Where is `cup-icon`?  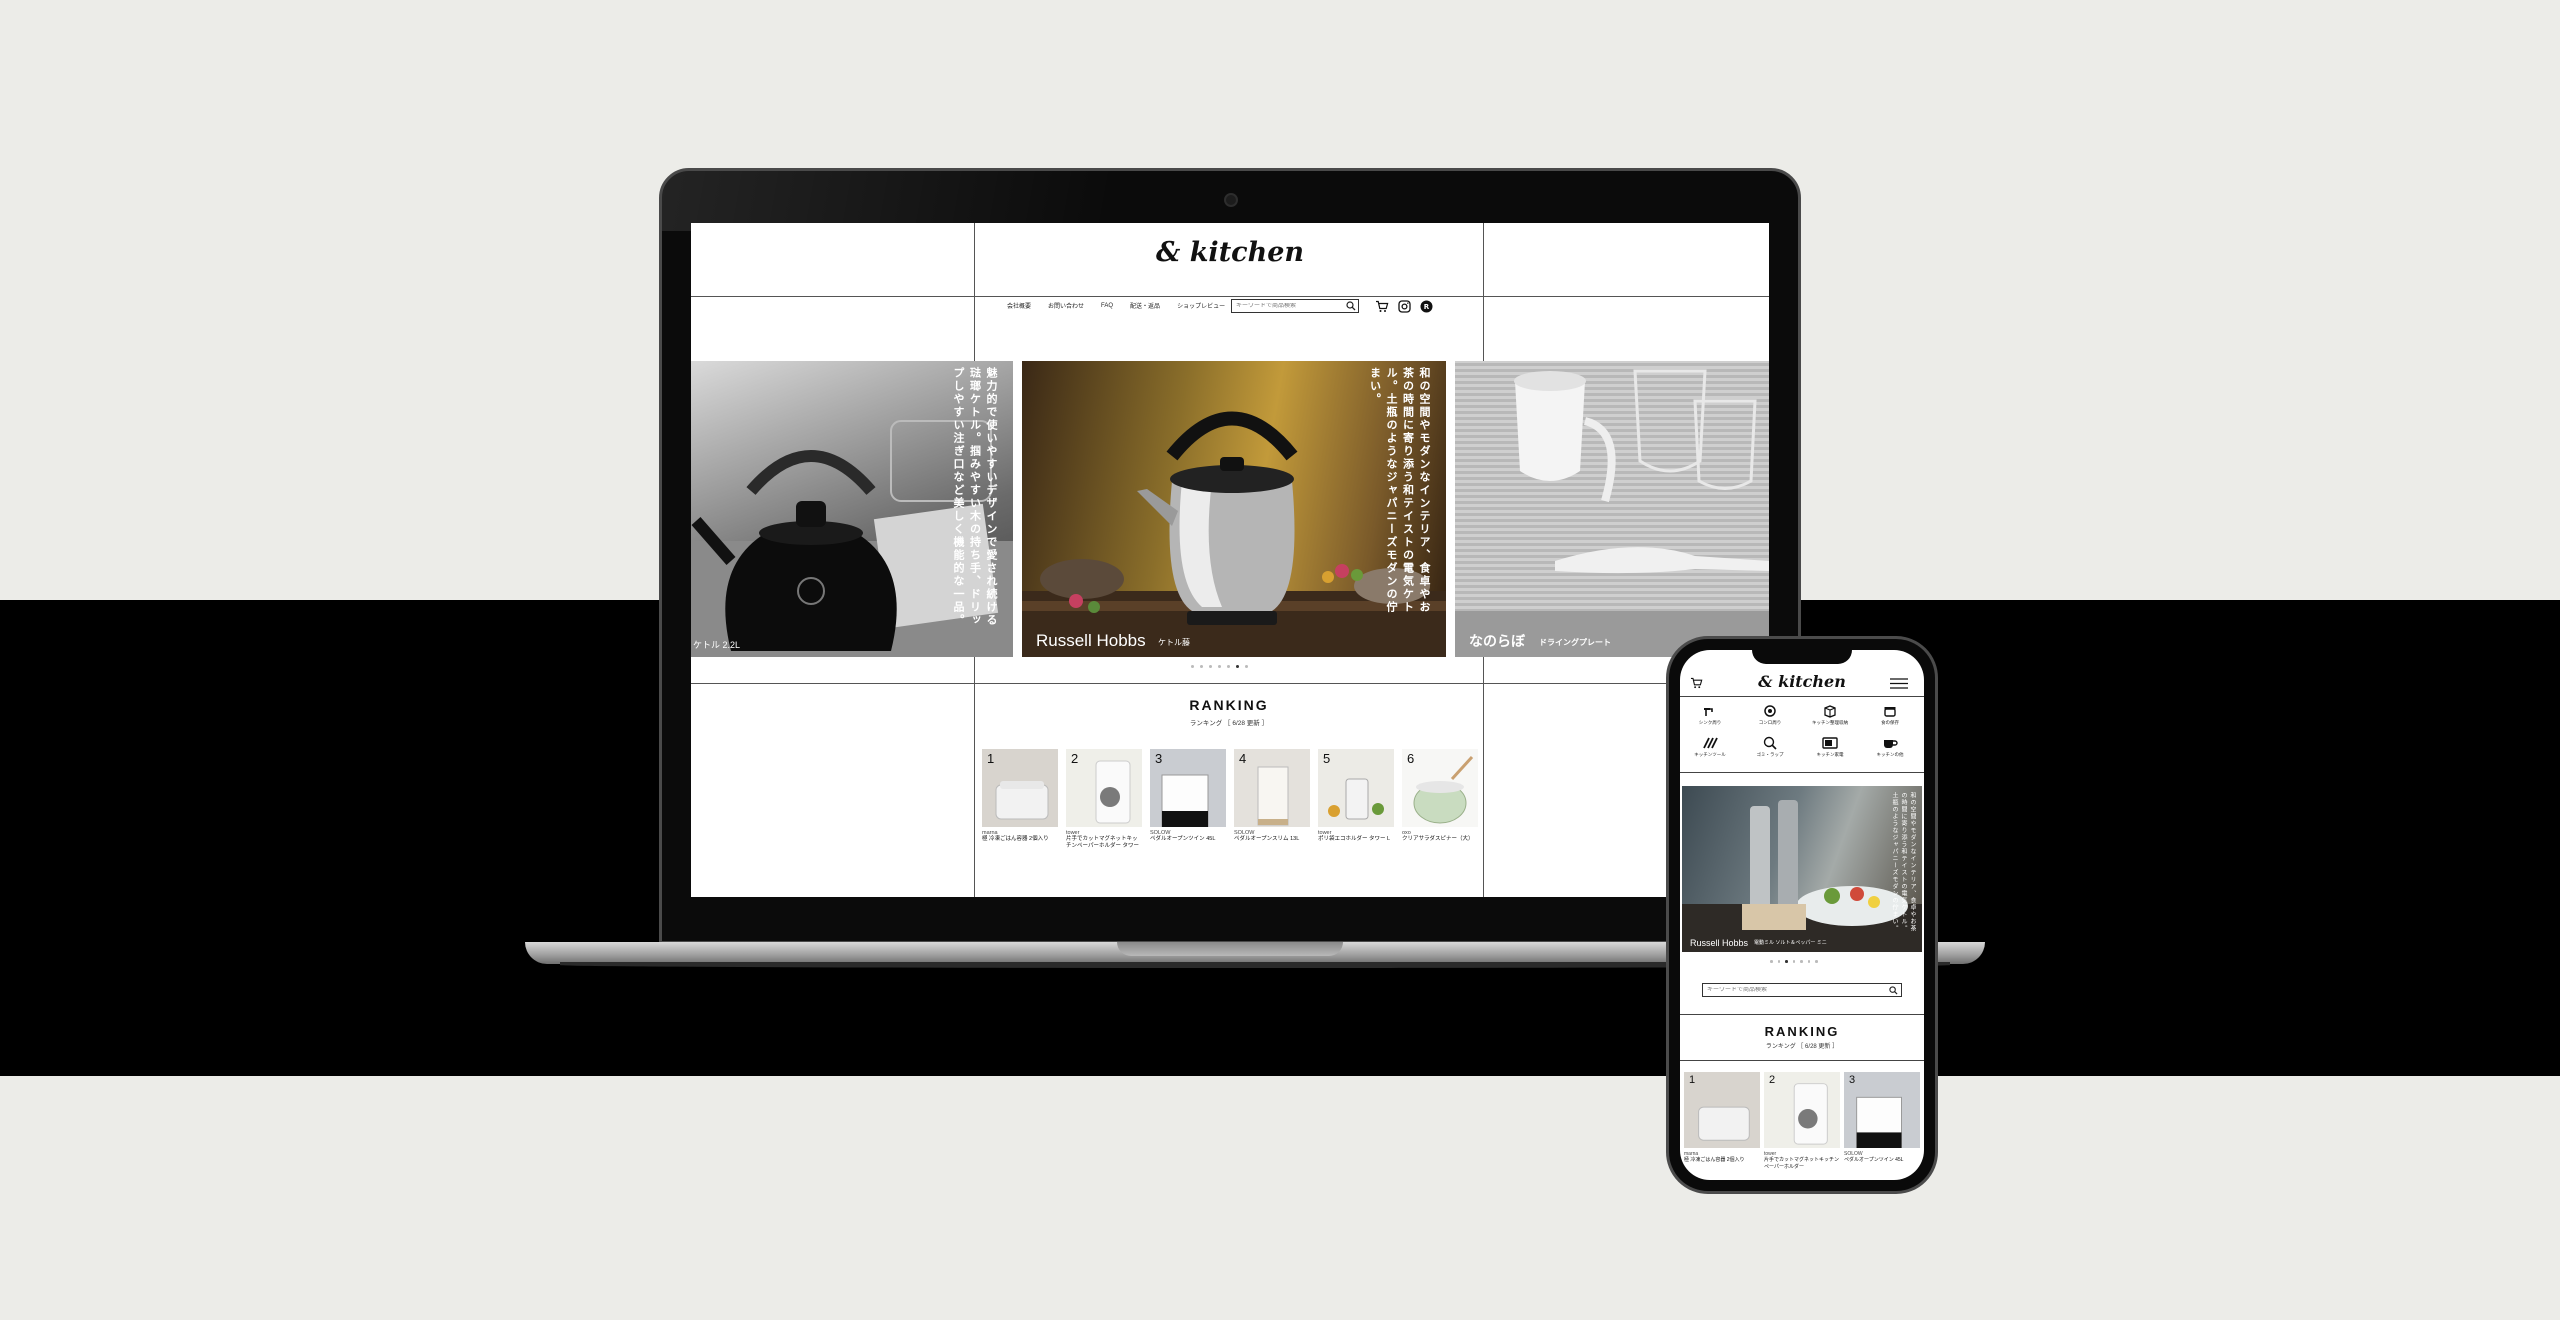 cup-icon is located at coordinates (1891, 744).